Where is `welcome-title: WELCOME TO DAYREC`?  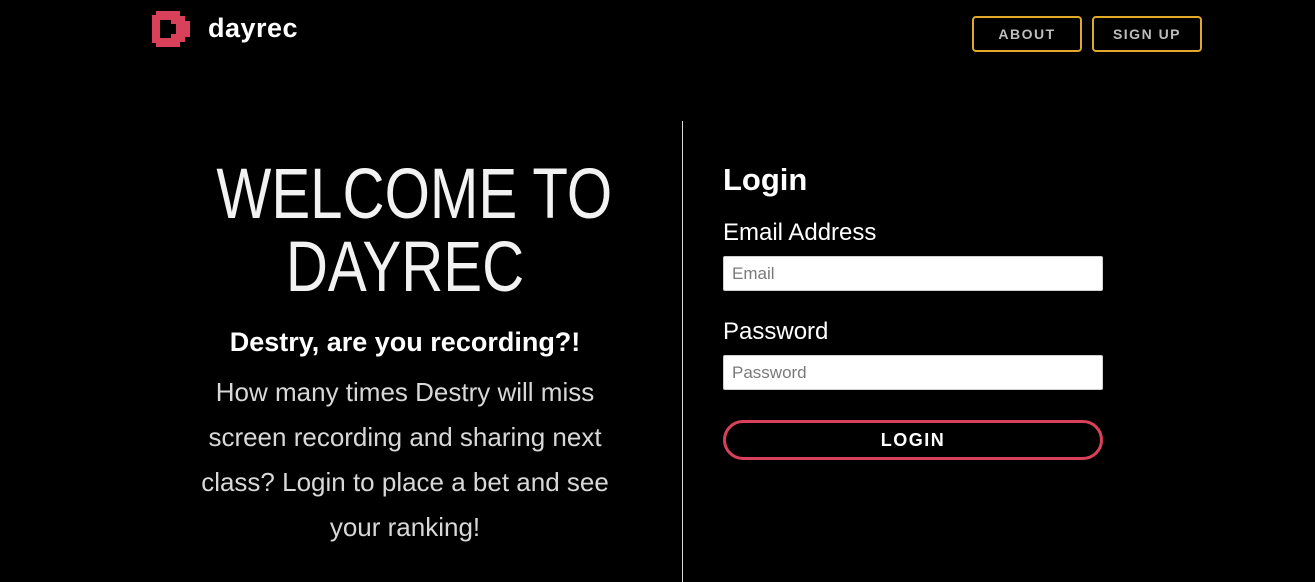 welcome-title: WELCOME TO DAYREC is located at coordinates (414, 231).